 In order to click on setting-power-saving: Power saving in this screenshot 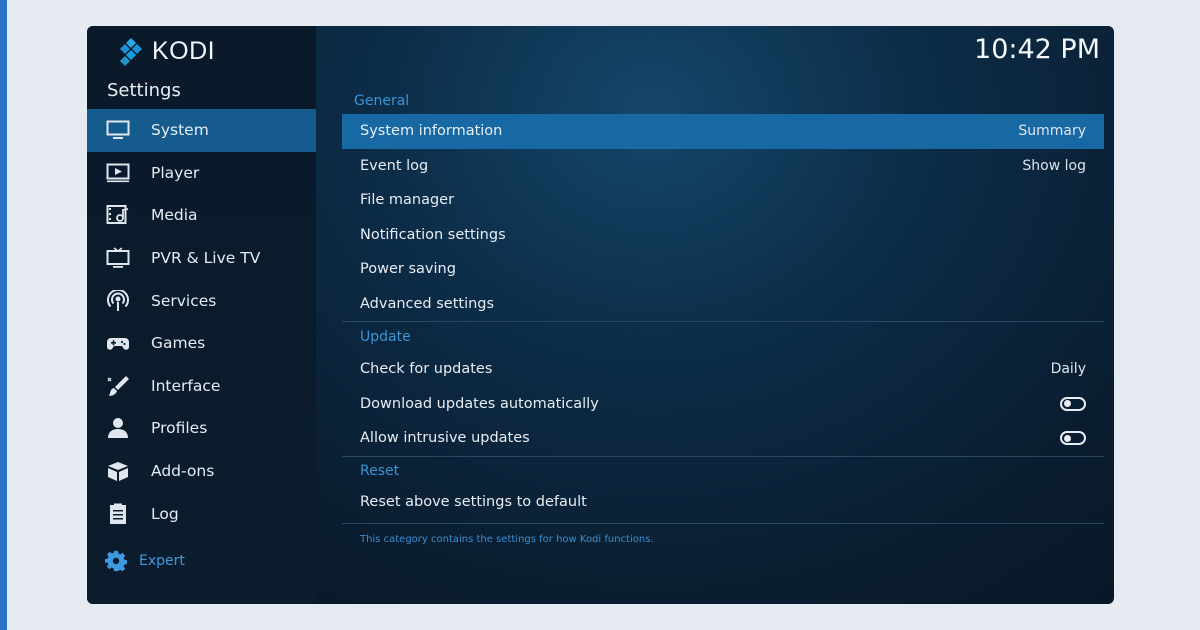, I will do `click(723, 269)`.